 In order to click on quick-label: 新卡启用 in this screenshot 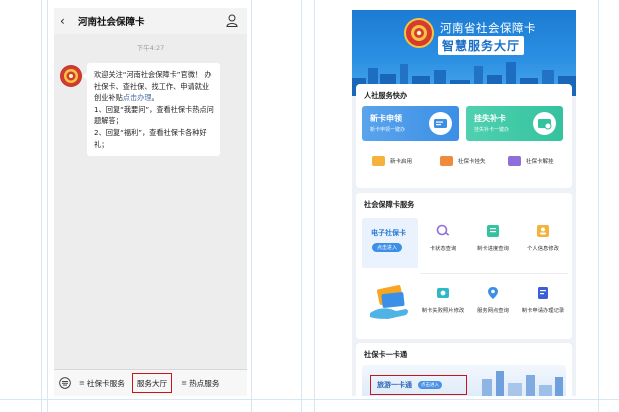, I will do `click(401, 162)`.